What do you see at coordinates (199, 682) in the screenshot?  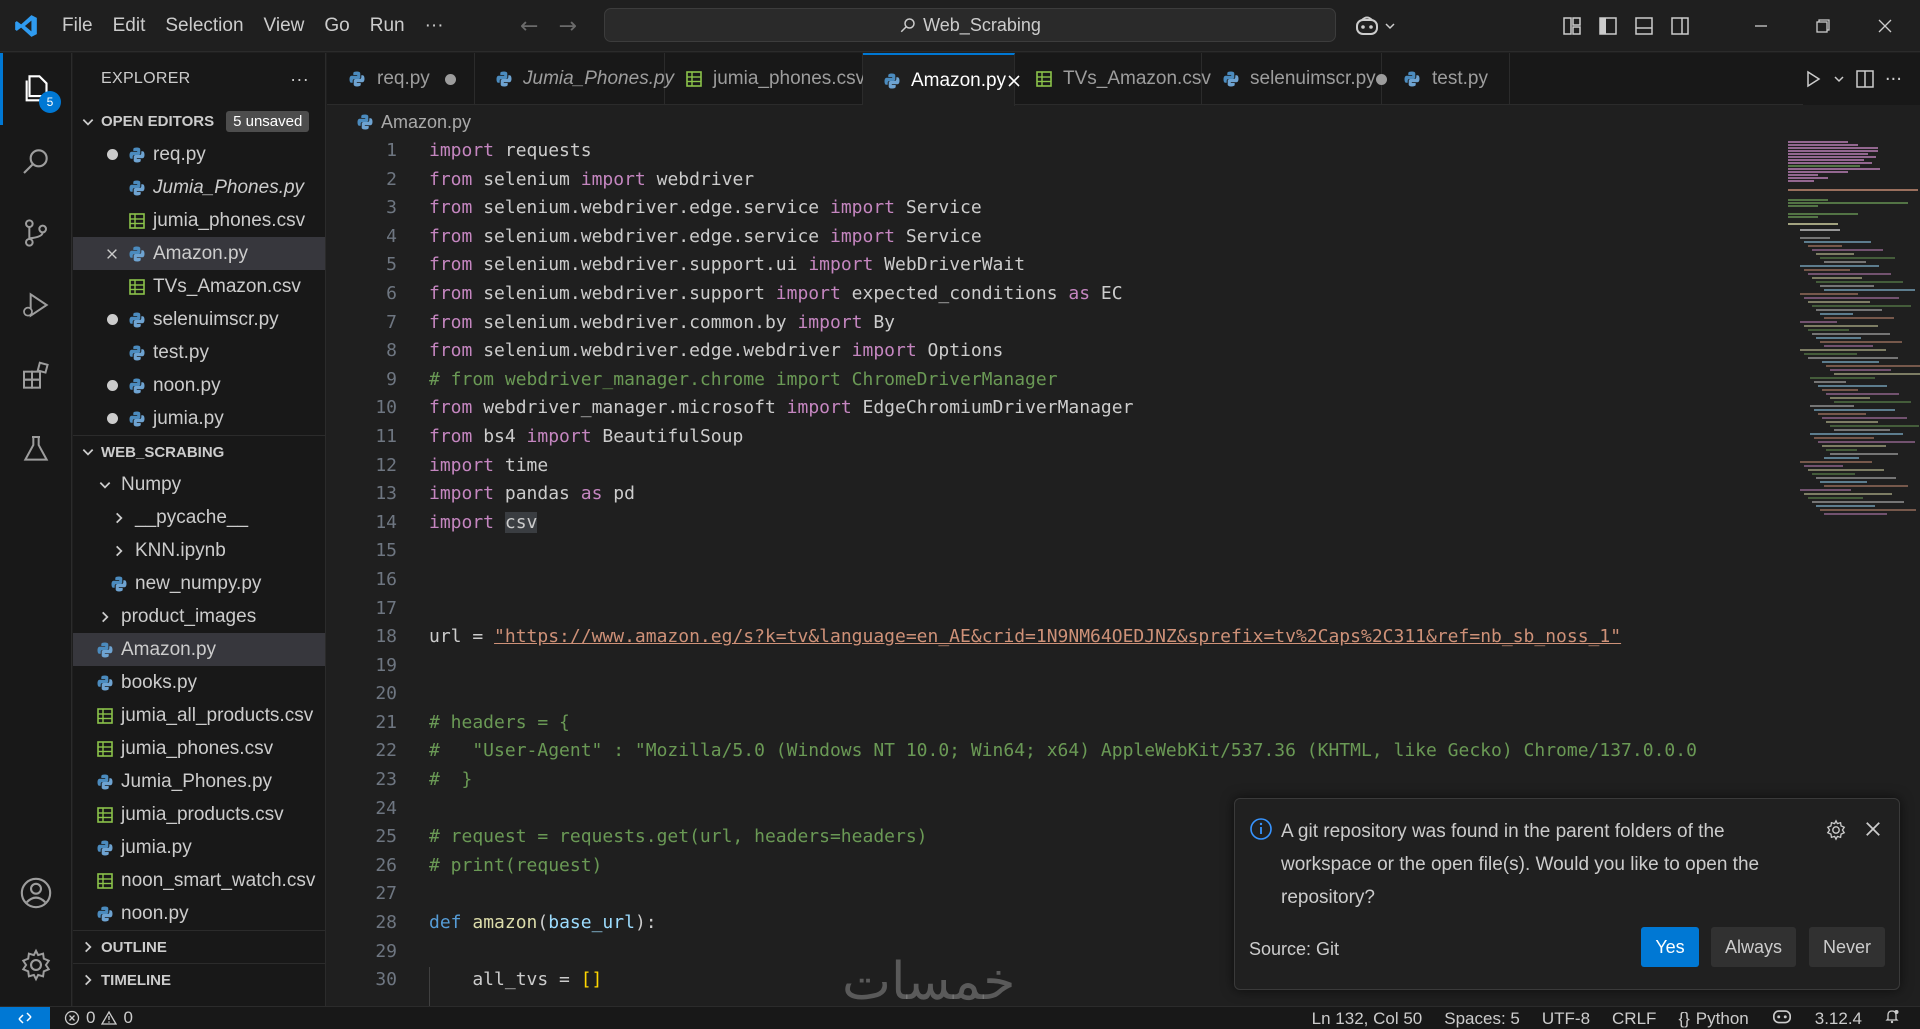 I see `tree-item: books.py` at bounding box center [199, 682].